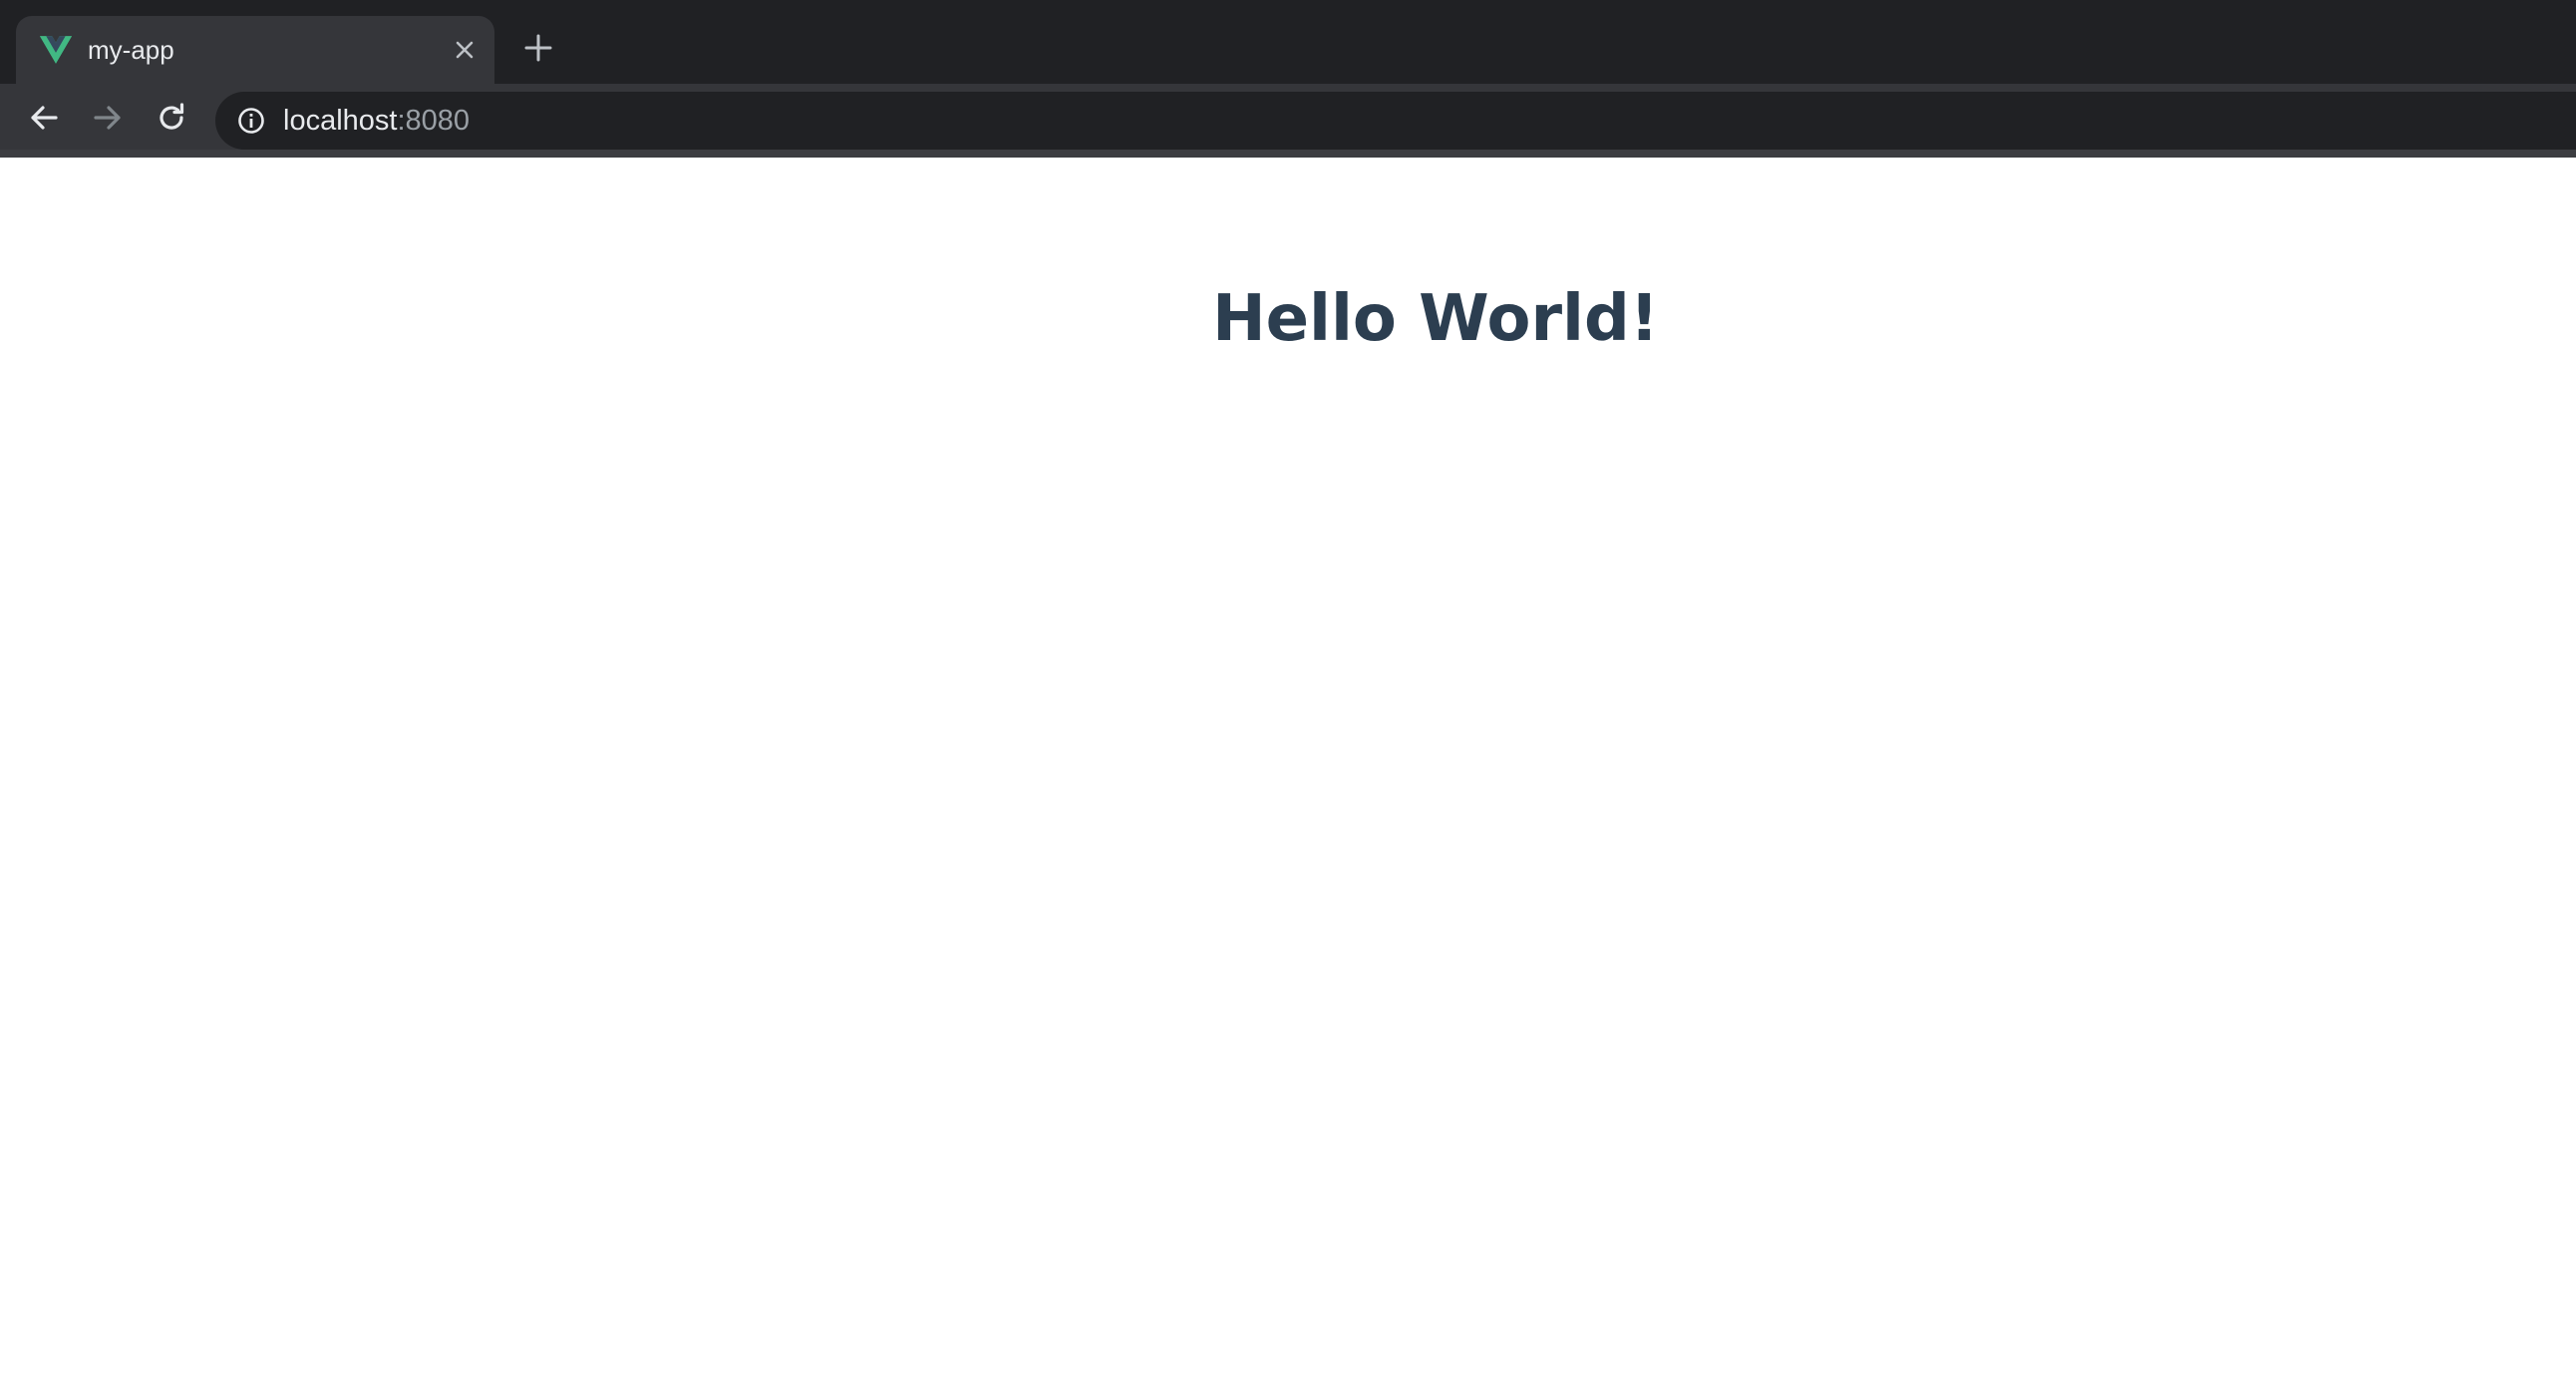 The image size is (2576, 1378). I want to click on page-heading: Hello World!, so click(1435, 319).